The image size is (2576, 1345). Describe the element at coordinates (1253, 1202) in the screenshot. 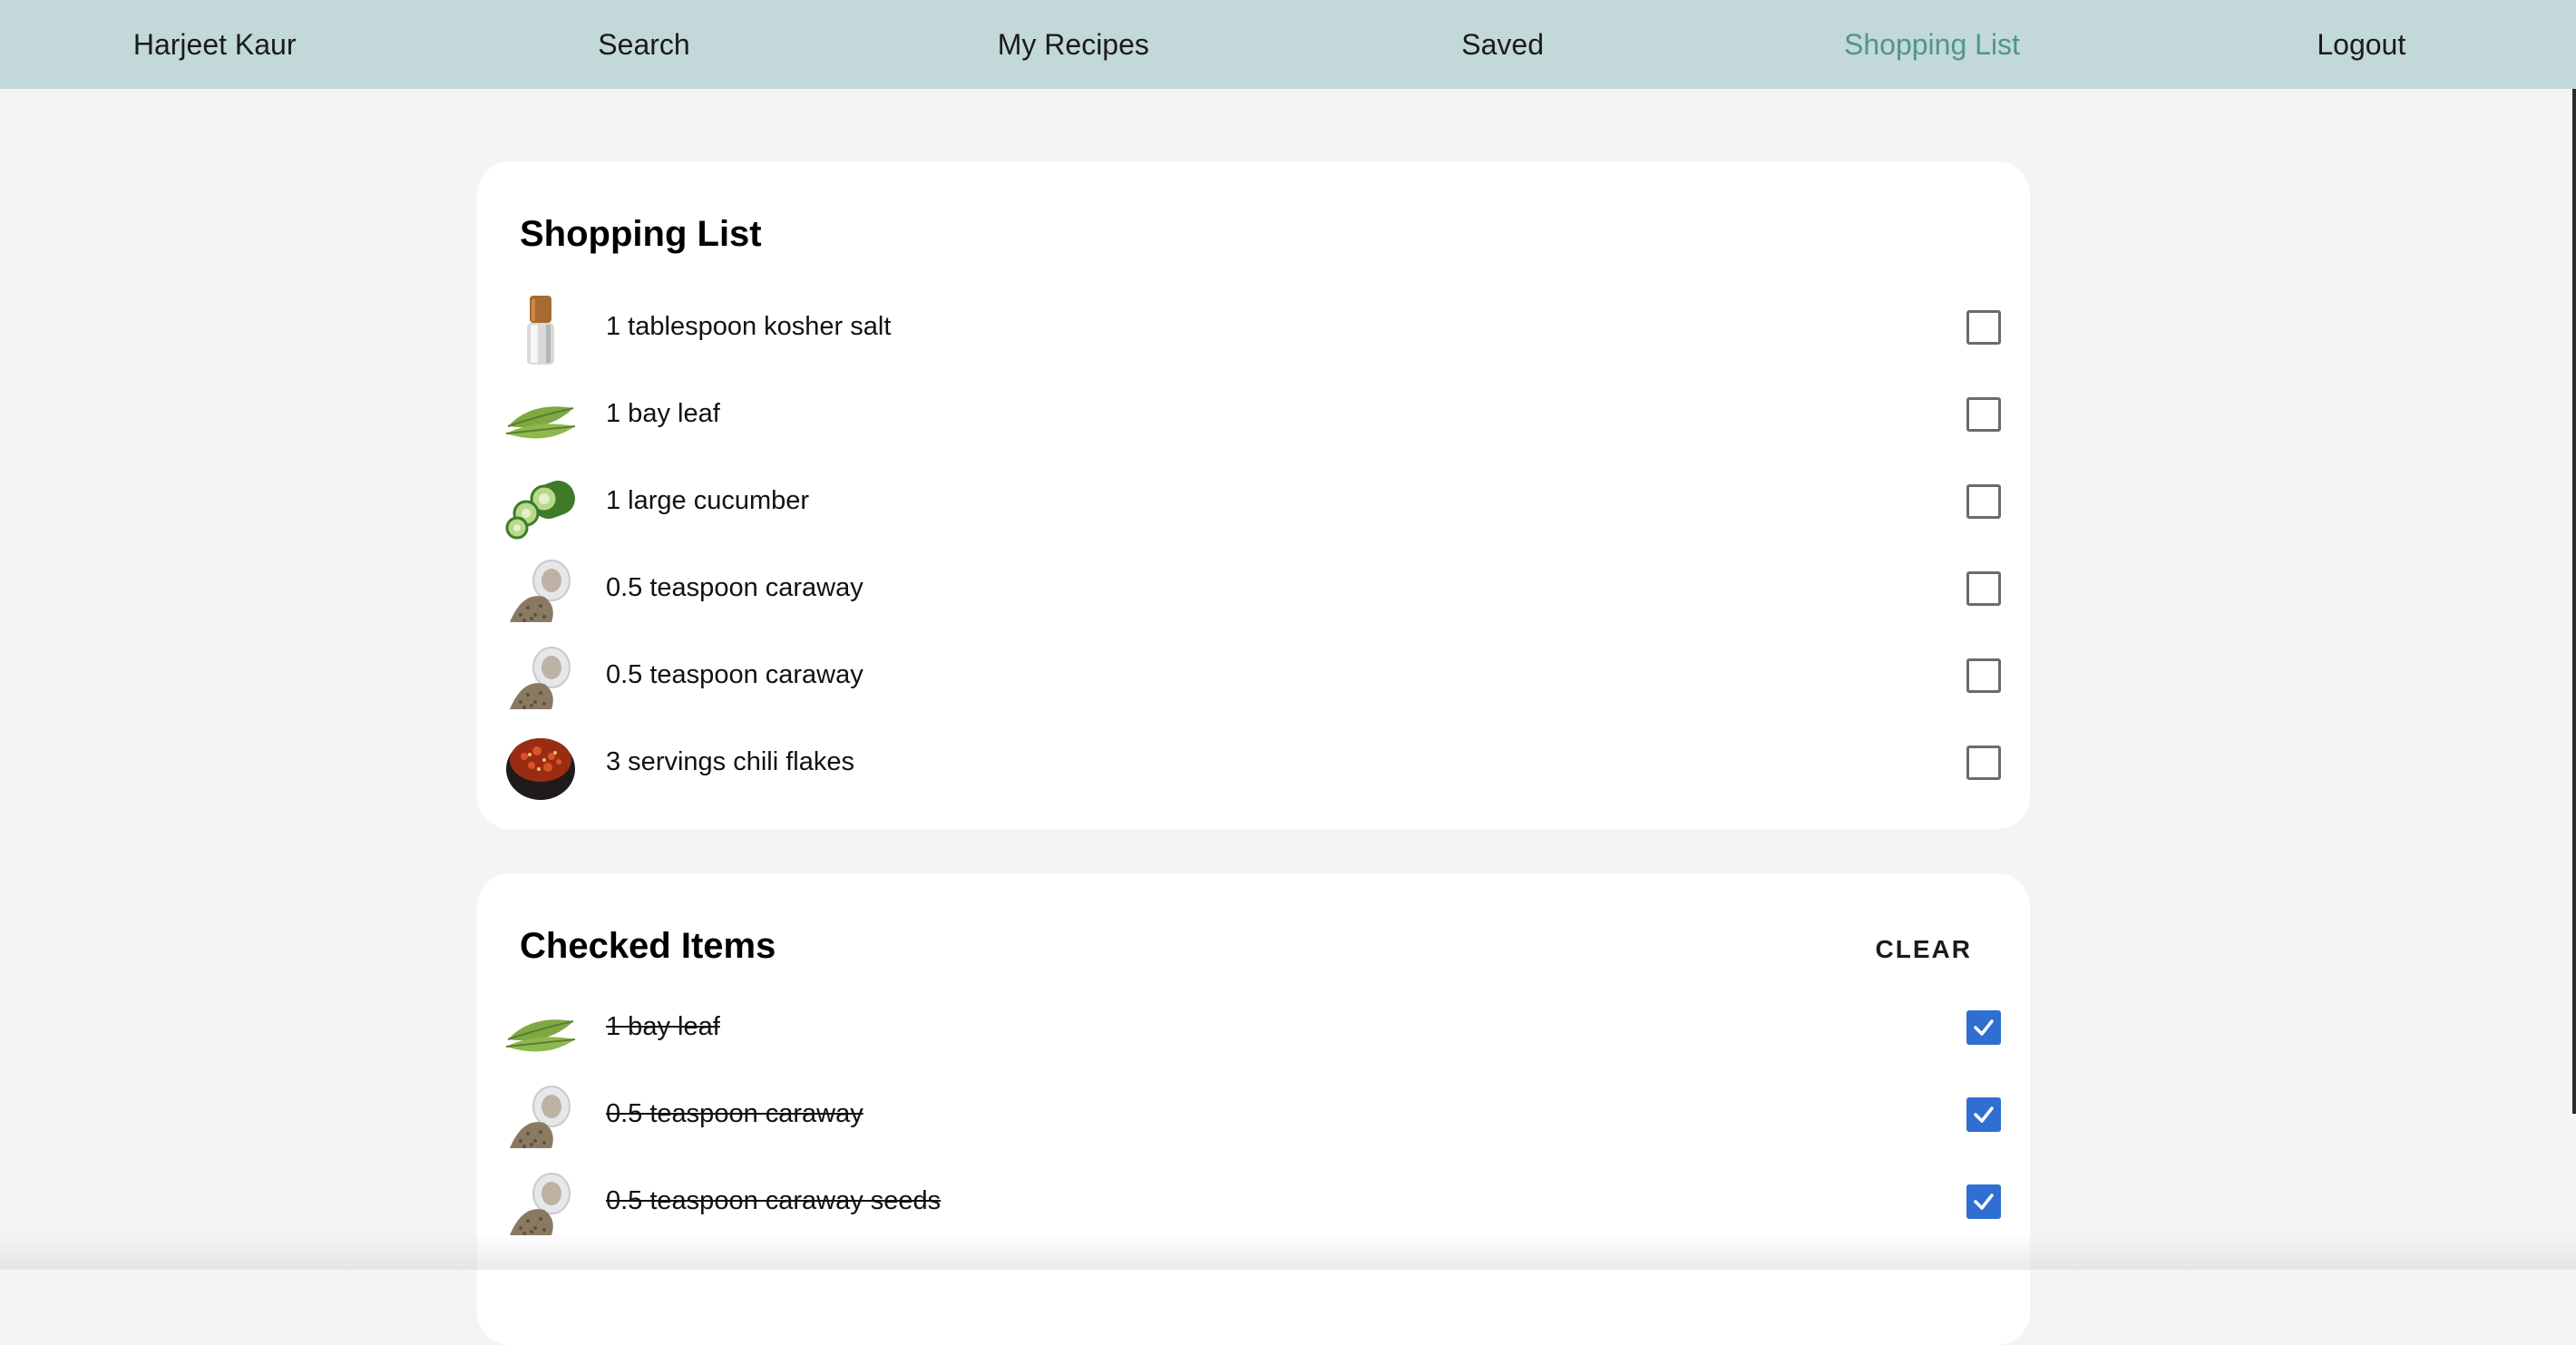

I see `checked-list-item: 0.5 teaspoon caraway seeds` at that location.